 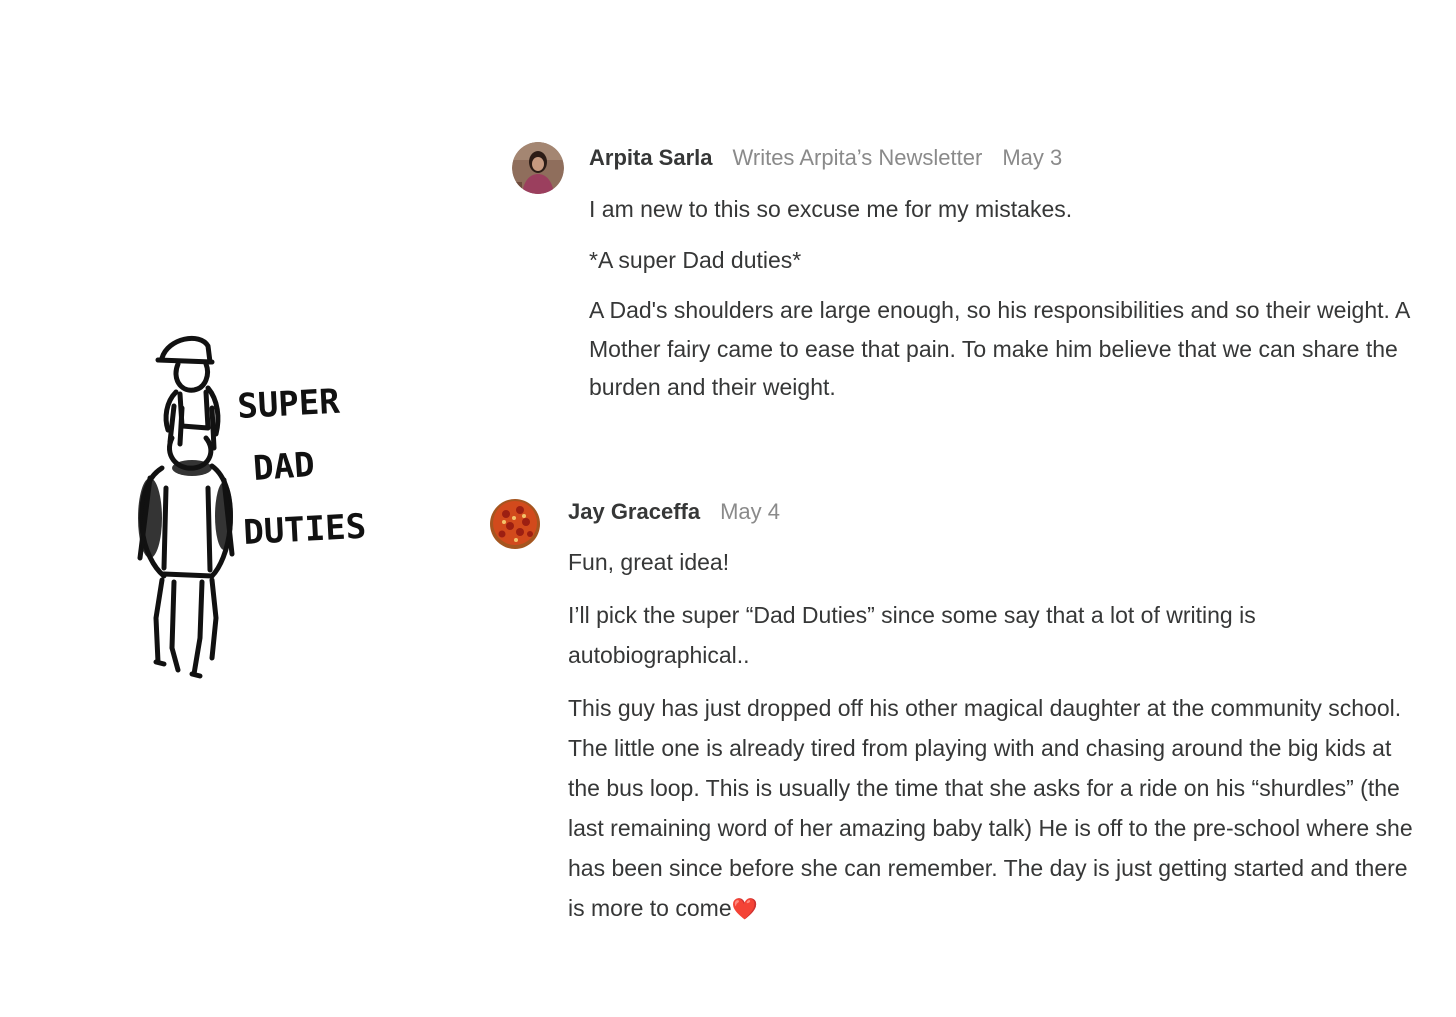 I want to click on comment-date: May 4, so click(x=750, y=512).